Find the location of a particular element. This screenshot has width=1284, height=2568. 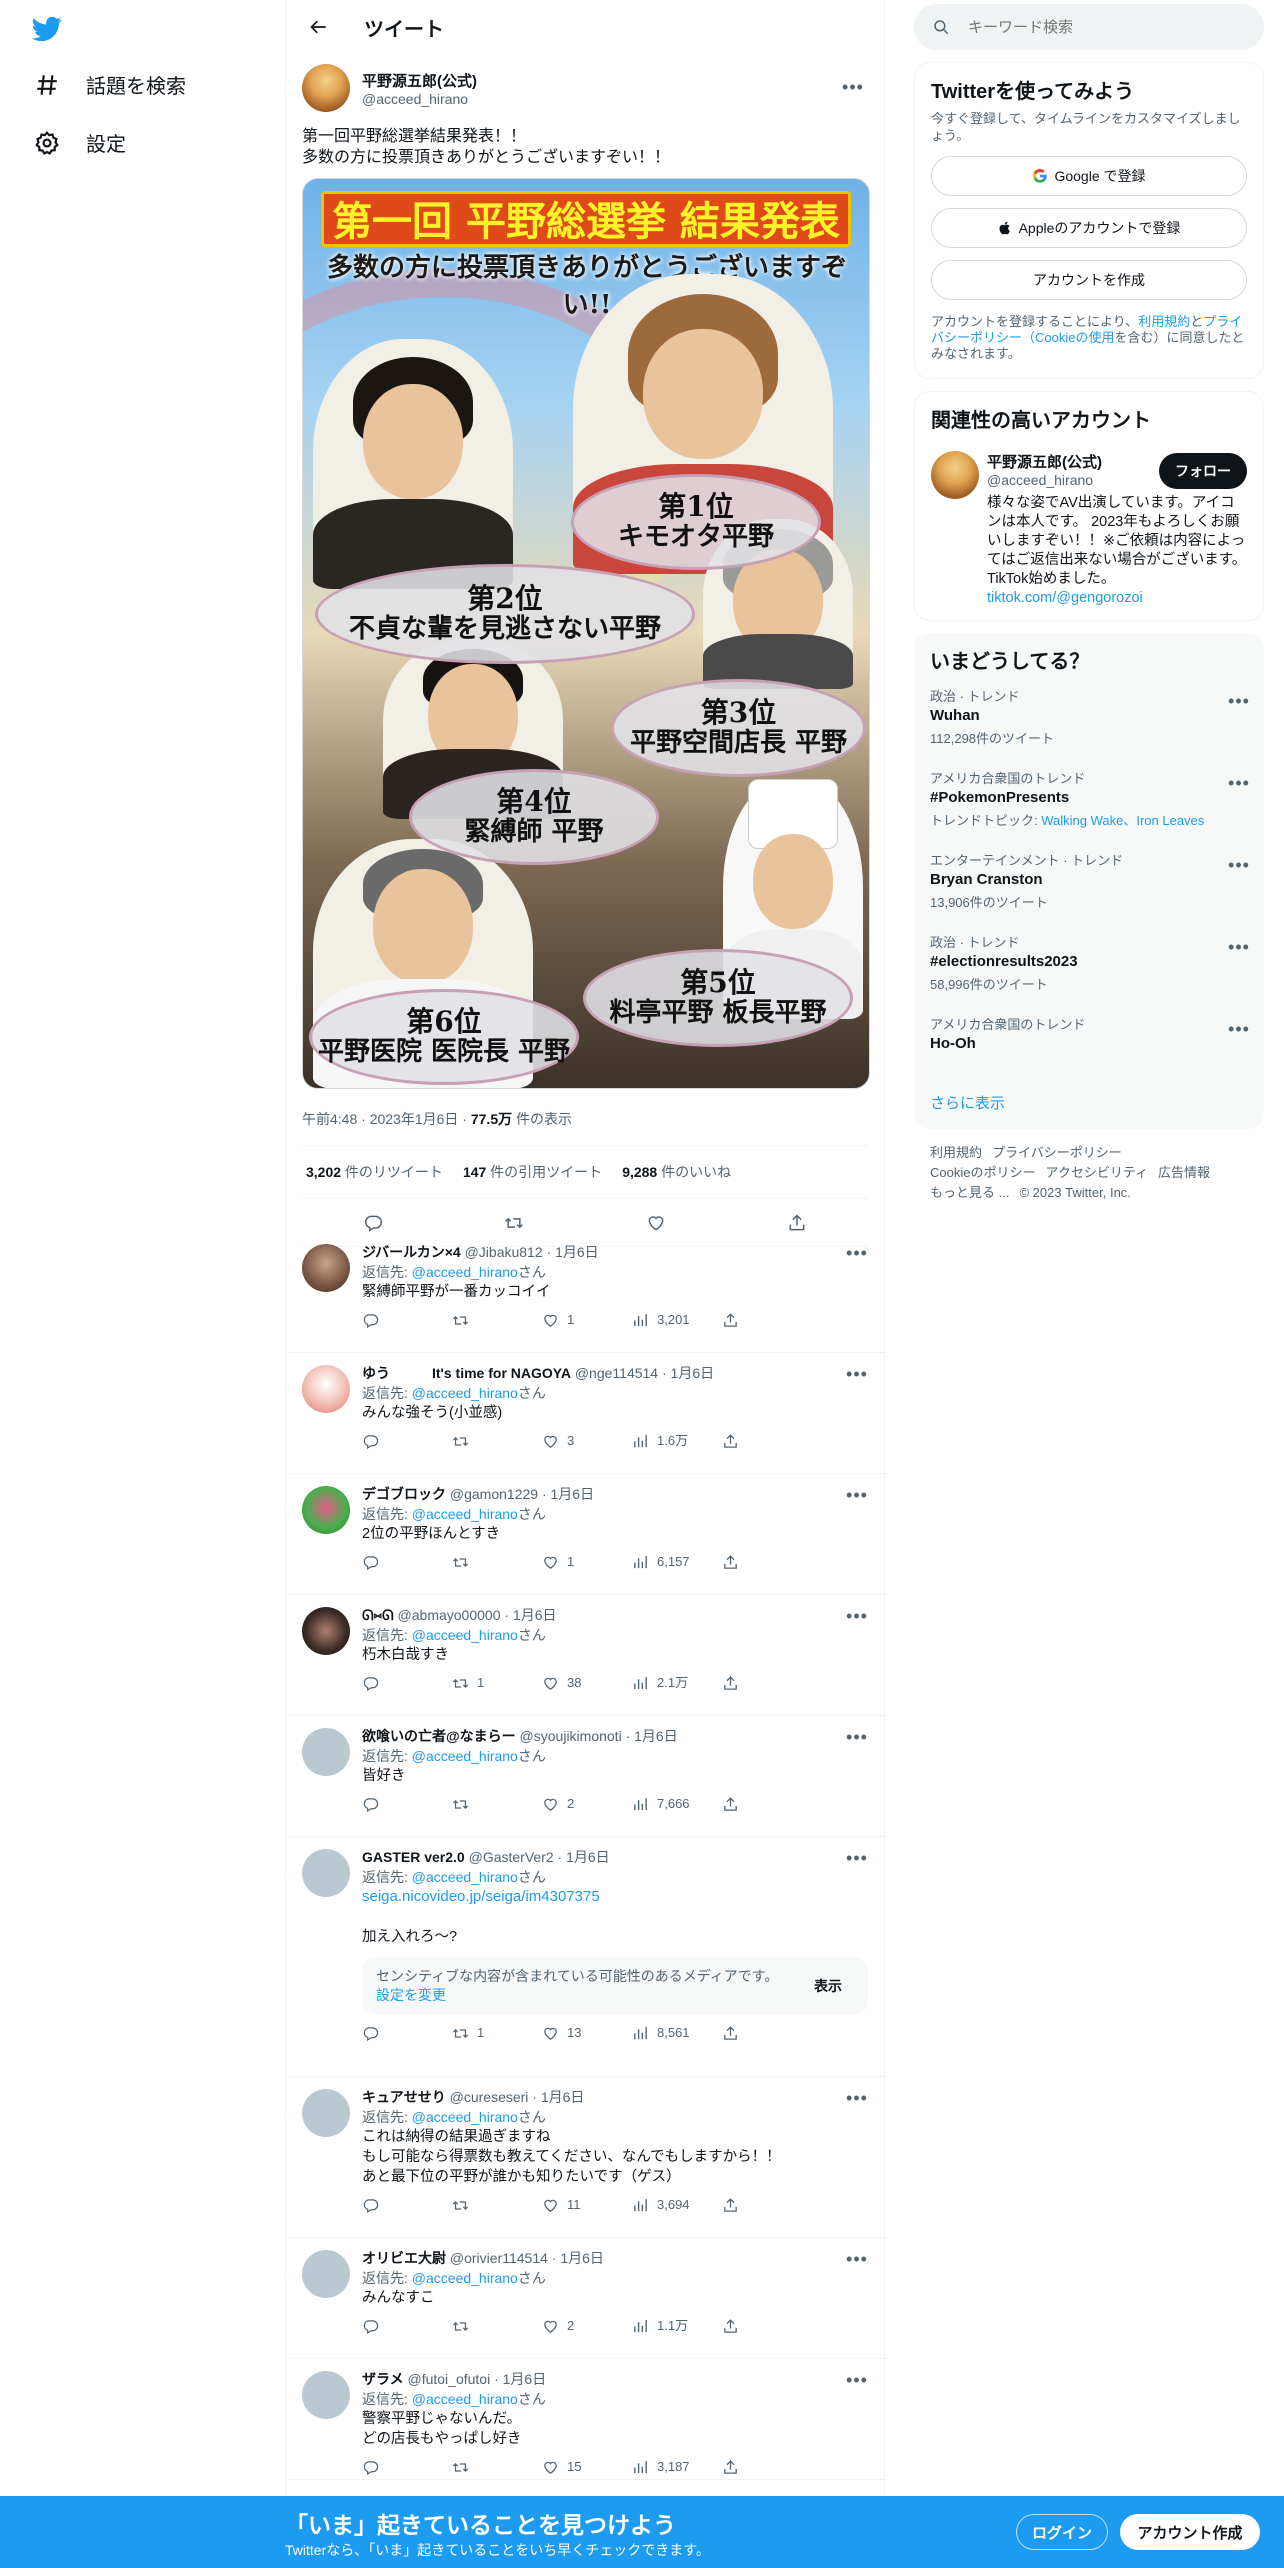

trend-item: 政治 · トレンド Wuhan 112,298件のツイート ••• is located at coordinates (1089, 719).